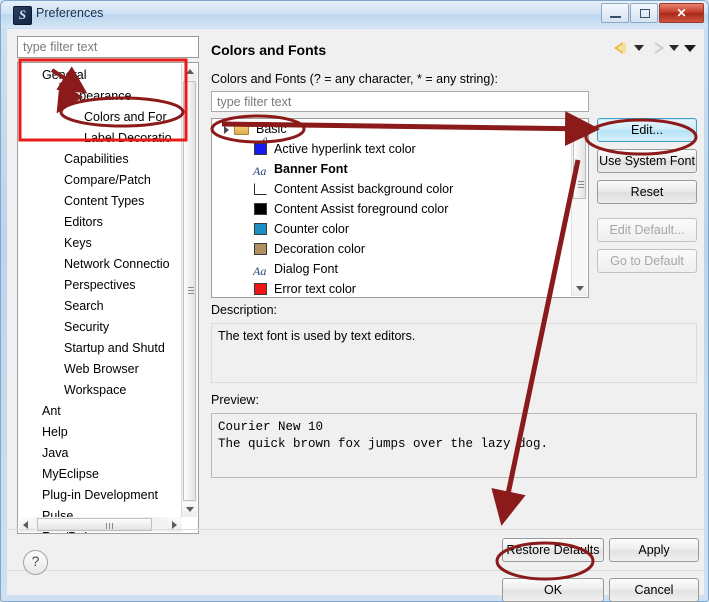 The height and width of the screenshot is (602, 709). What do you see at coordinates (345, 149) in the screenshot?
I see `list-item-label: Active hyperlink text color` at bounding box center [345, 149].